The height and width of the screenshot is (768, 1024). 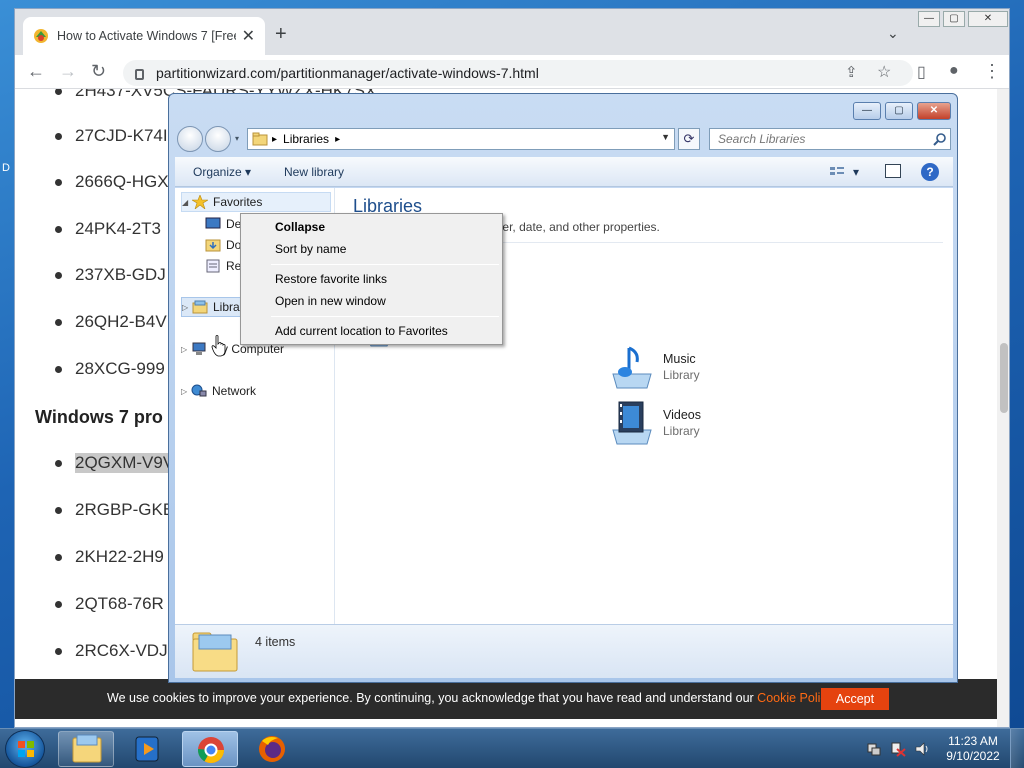 I want to click on library-item-videos: Videos Library, so click(x=655, y=423).